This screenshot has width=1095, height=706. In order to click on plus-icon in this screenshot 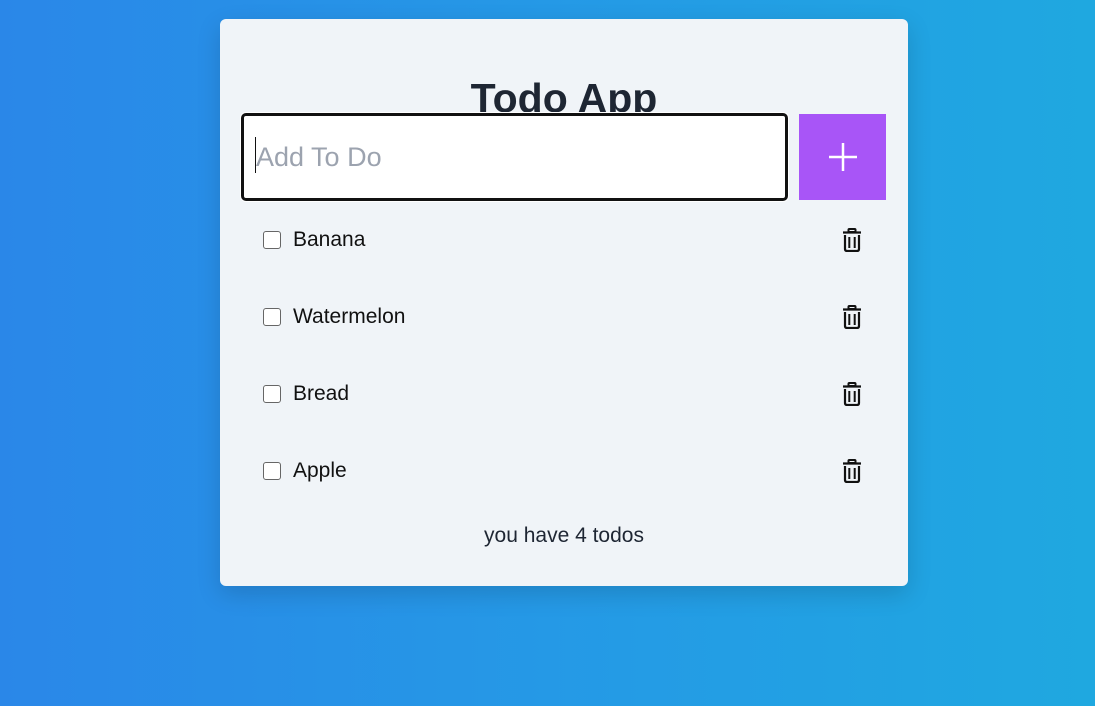, I will do `click(842, 157)`.